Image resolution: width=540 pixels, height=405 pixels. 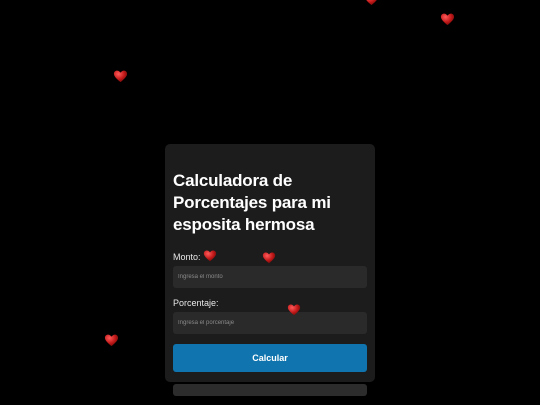 I want to click on porcentaje-label: Porcentaje:, so click(x=196, y=303).